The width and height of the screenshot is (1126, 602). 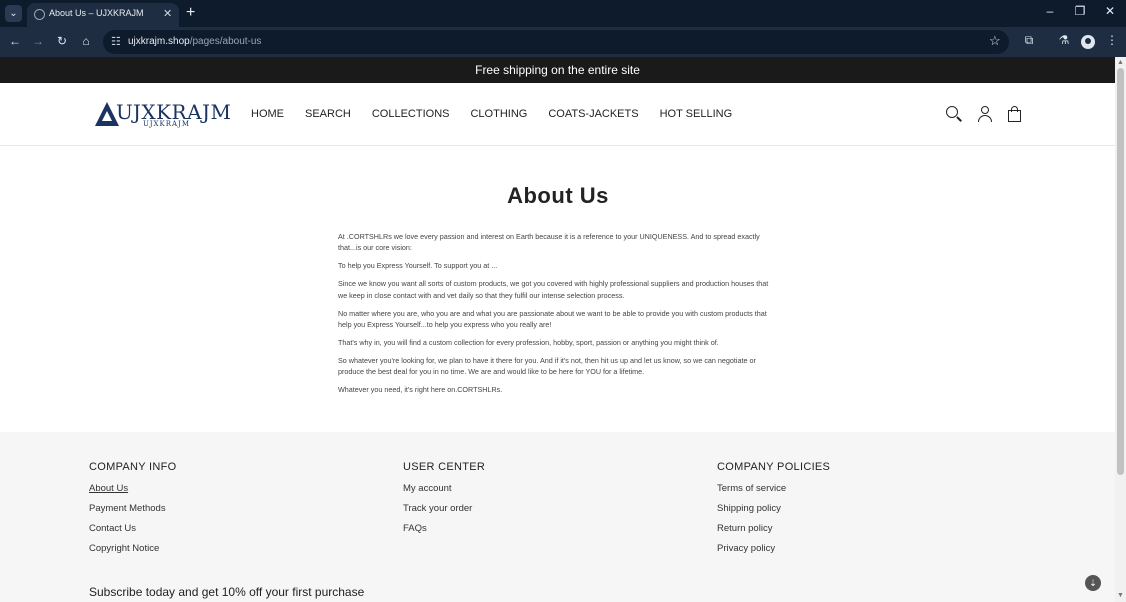 What do you see at coordinates (557, 70) in the screenshot?
I see `announcement-bar: Free shipping on the entire site` at bounding box center [557, 70].